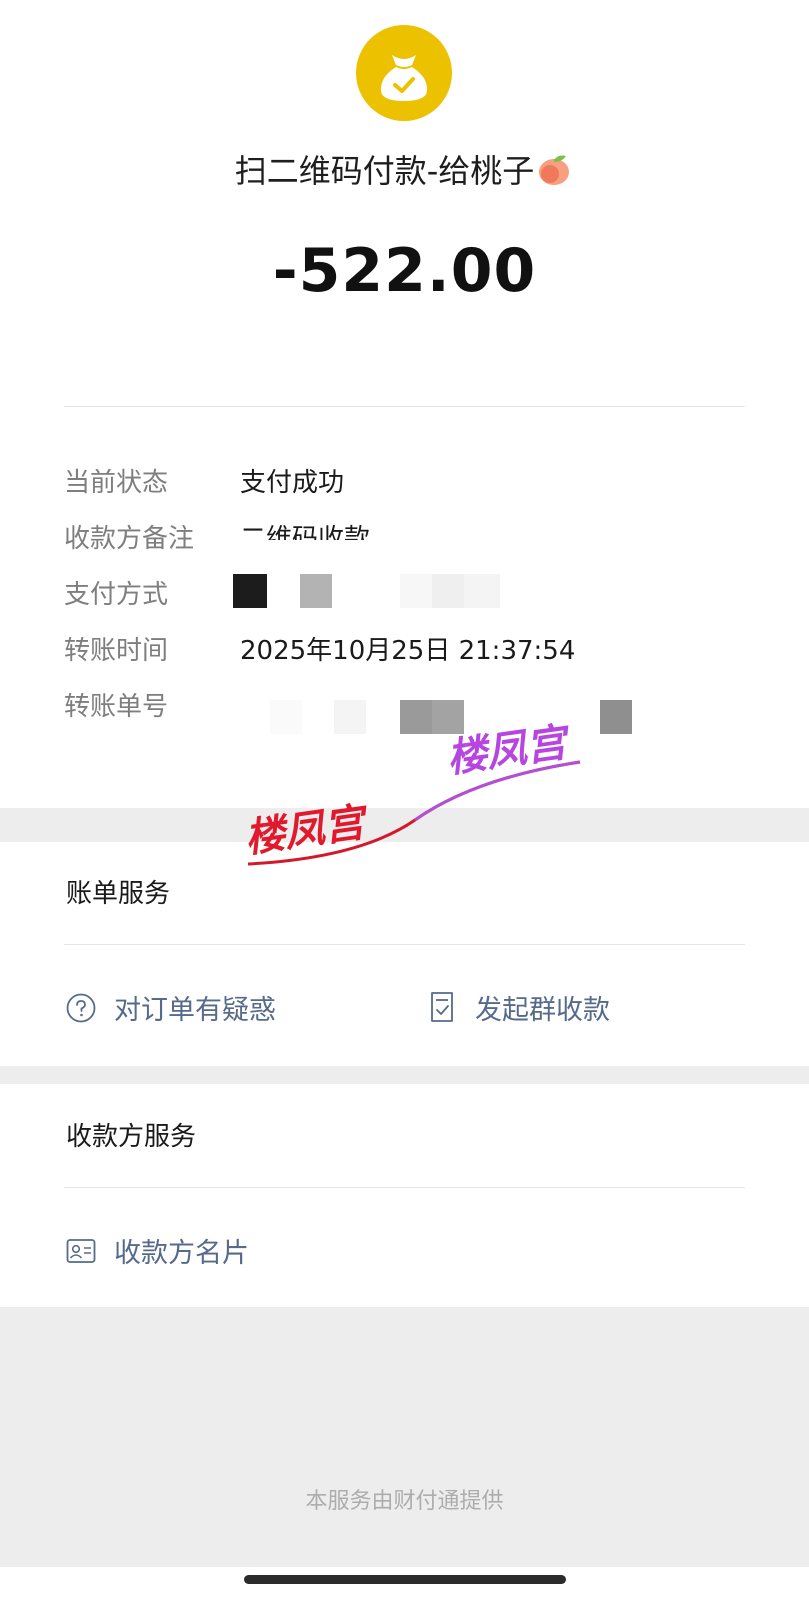 This screenshot has height=1600, width=809. I want to click on remark-label: 收款方备注, so click(129, 539).